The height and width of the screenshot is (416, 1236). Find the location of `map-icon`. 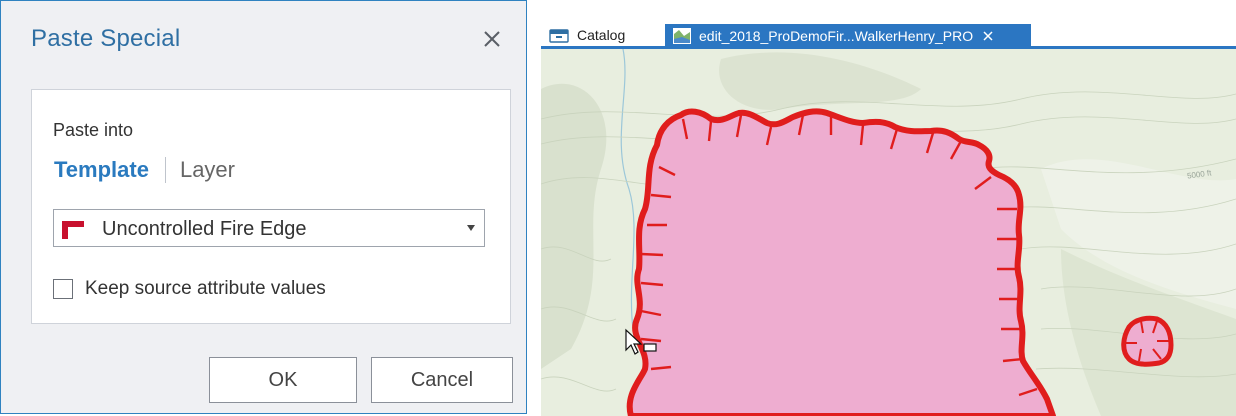

map-icon is located at coordinates (682, 36).